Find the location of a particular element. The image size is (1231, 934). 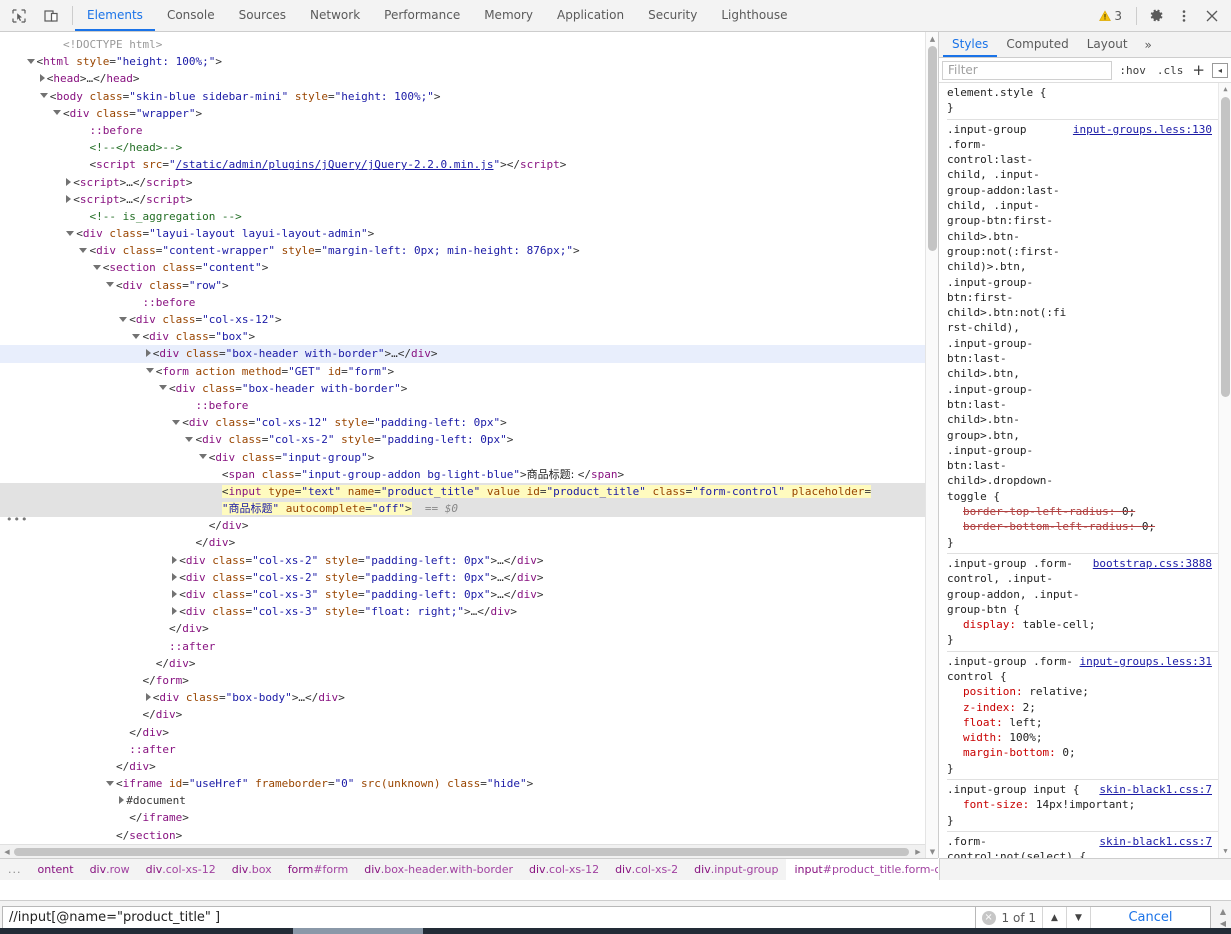

warning-count-badge: 3 is located at coordinates (1110, 16).